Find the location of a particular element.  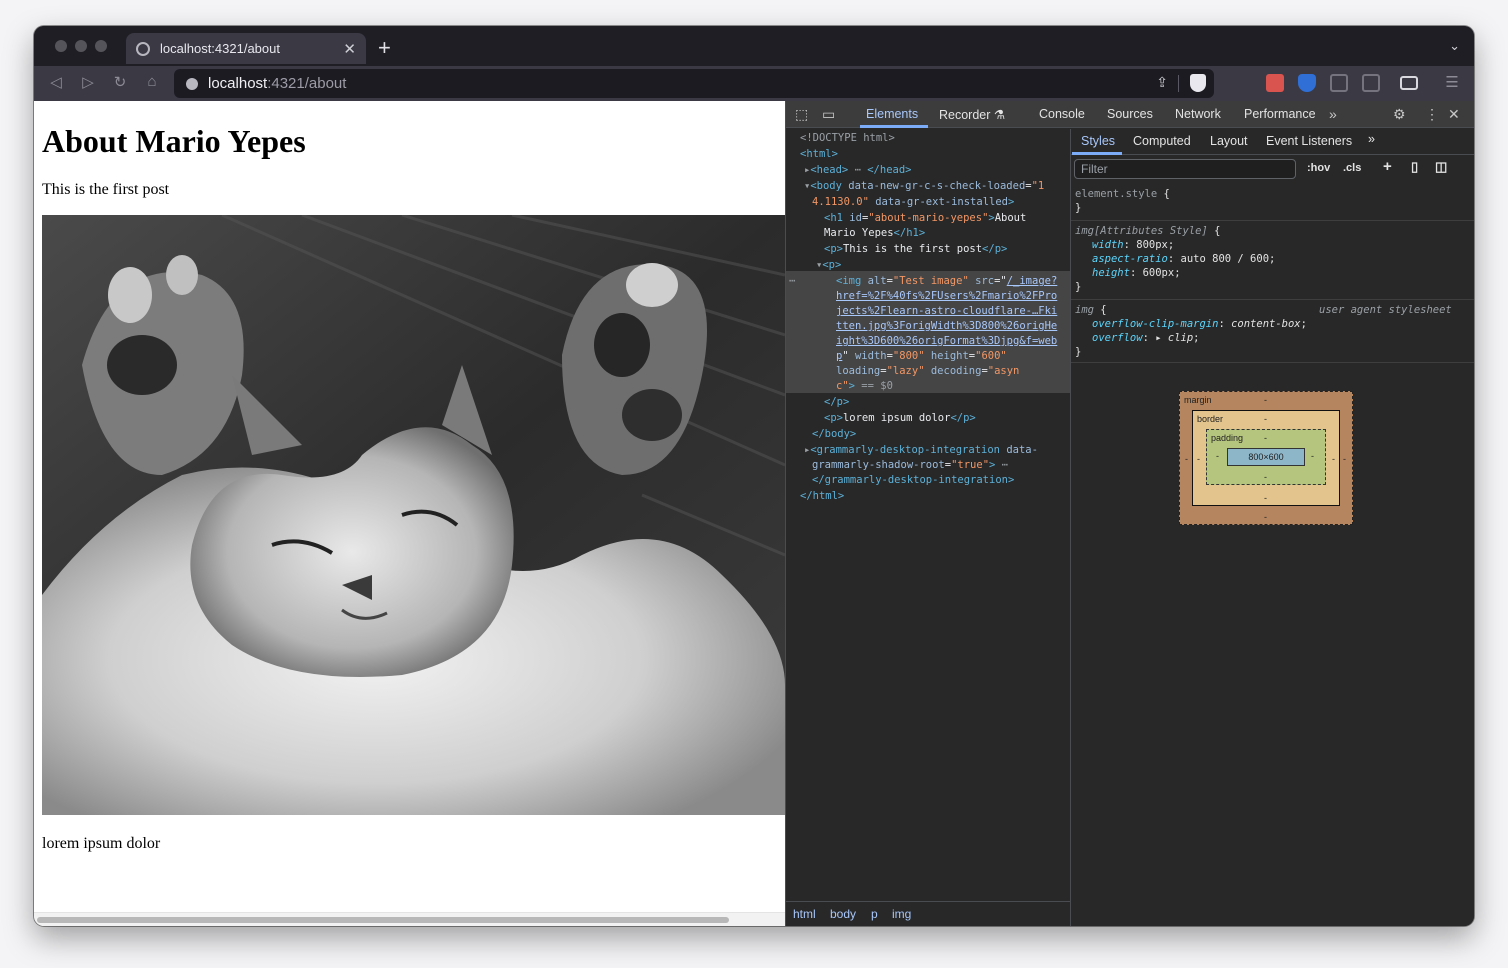

tab-network: Network is located at coordinates (1198, 114).